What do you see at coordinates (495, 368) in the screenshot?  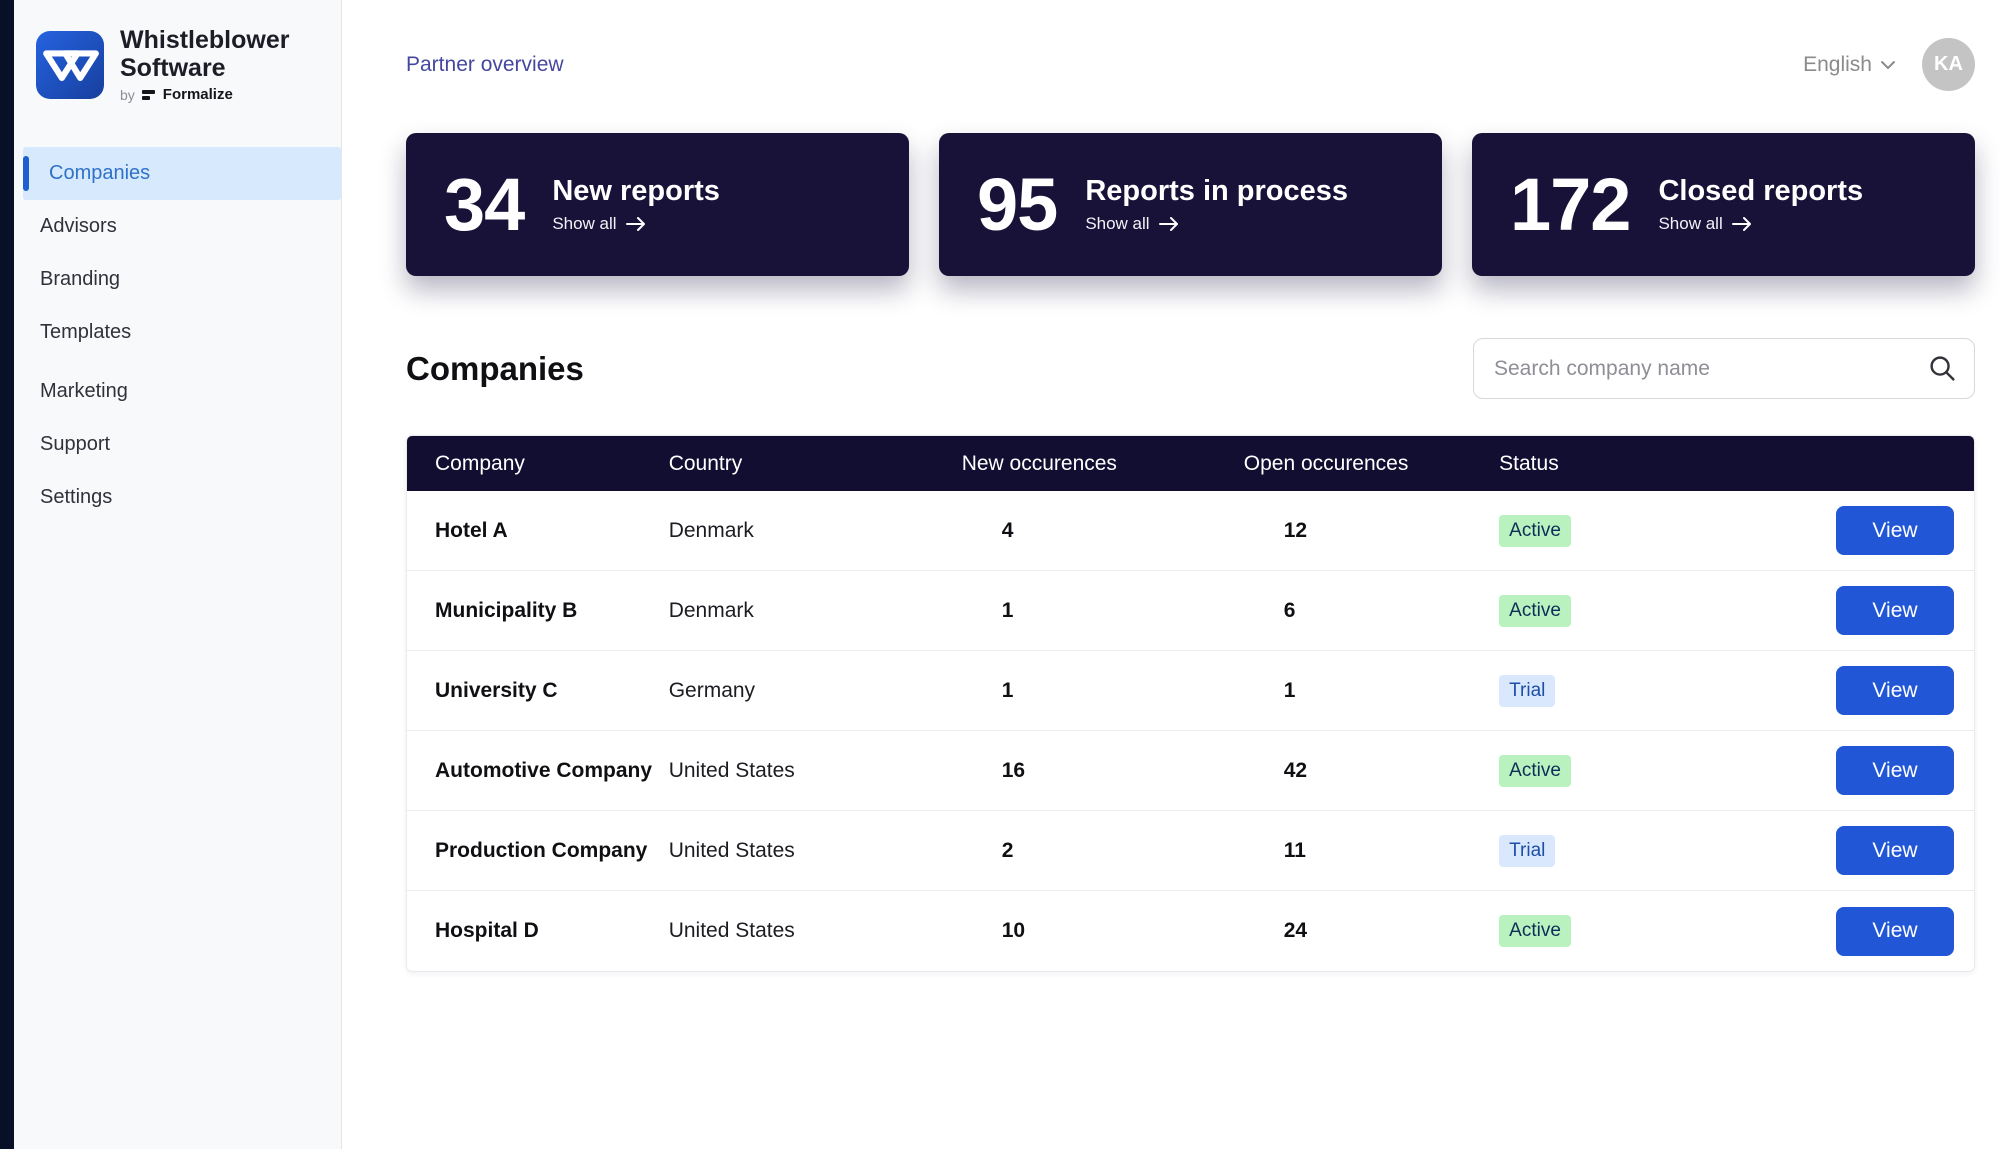 I see `page-title: Companies` at bounding box center [495, 368].